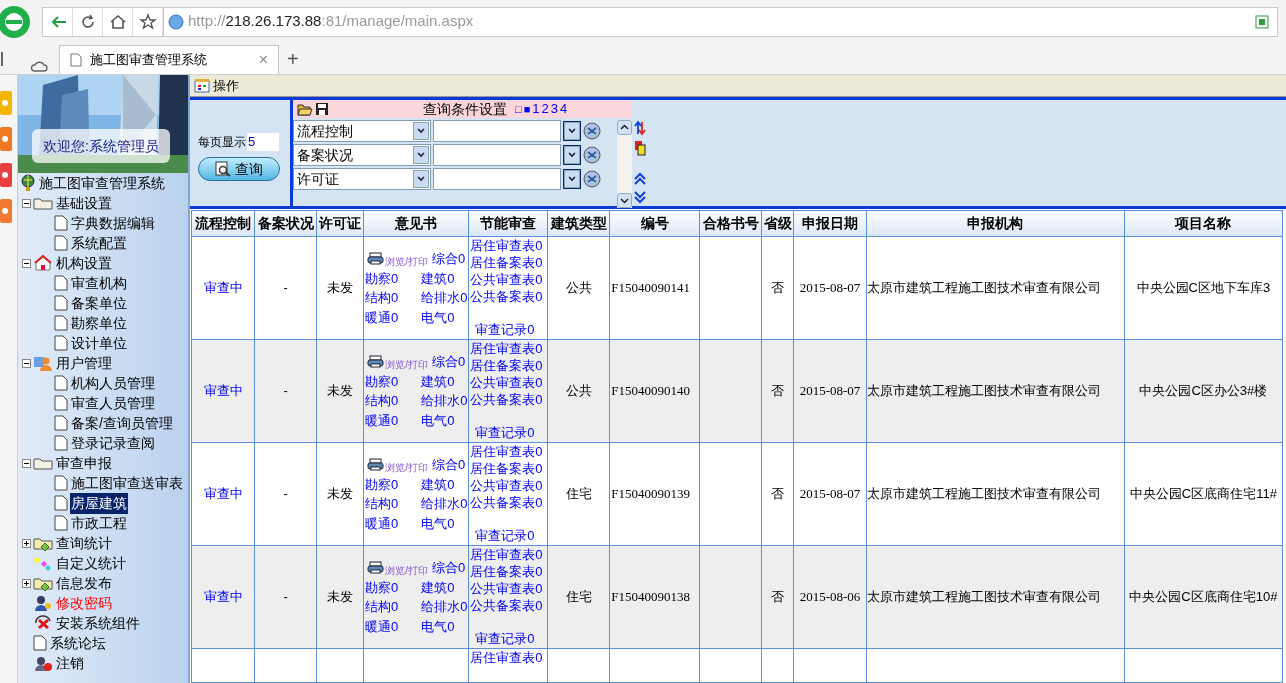  I want to click on tree-item: 房屋建筑, so click(99, 503).